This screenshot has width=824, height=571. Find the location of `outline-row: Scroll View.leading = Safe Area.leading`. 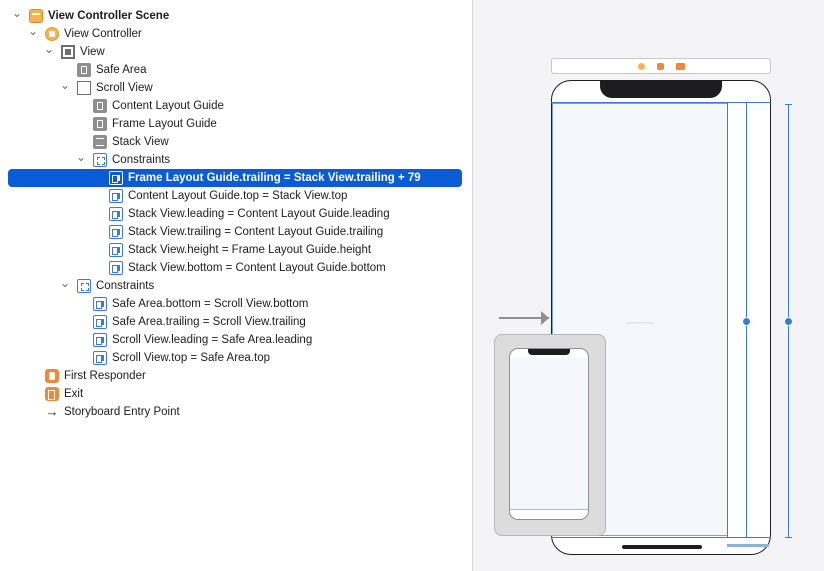

outline-row: Scroll View.leading = Safe Area.leading is located at coordinates (235, 340).